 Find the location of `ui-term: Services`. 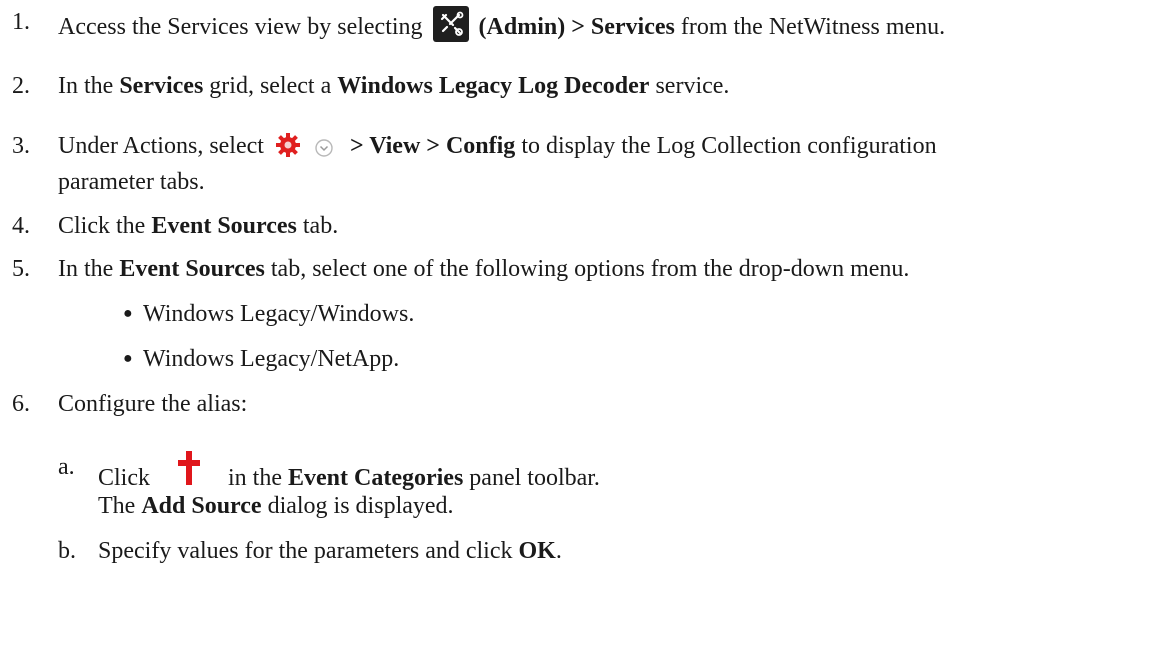

ui-term: Services is located at coordinates (161, 86).